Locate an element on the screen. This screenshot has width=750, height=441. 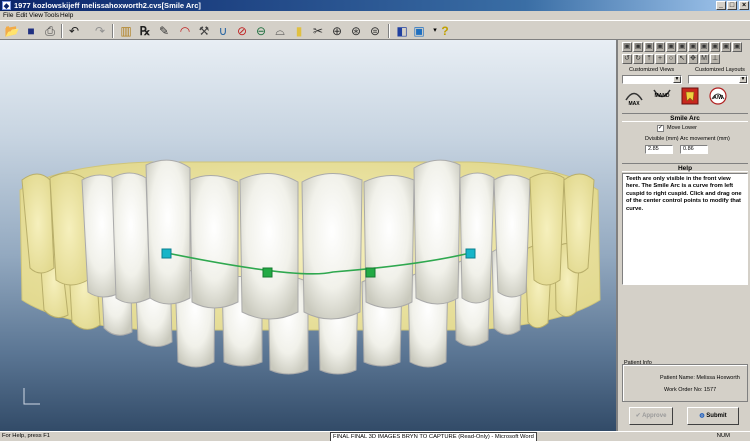
smile-arc-heading: Smile Arc is located at coordinates (685, 117).